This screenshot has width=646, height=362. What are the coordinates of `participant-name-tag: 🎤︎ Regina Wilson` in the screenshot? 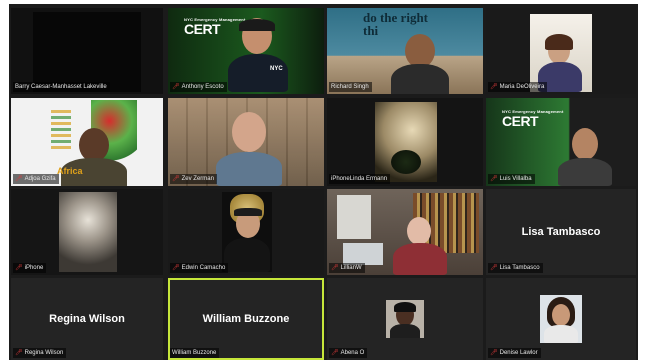 It's located at (40, 353).